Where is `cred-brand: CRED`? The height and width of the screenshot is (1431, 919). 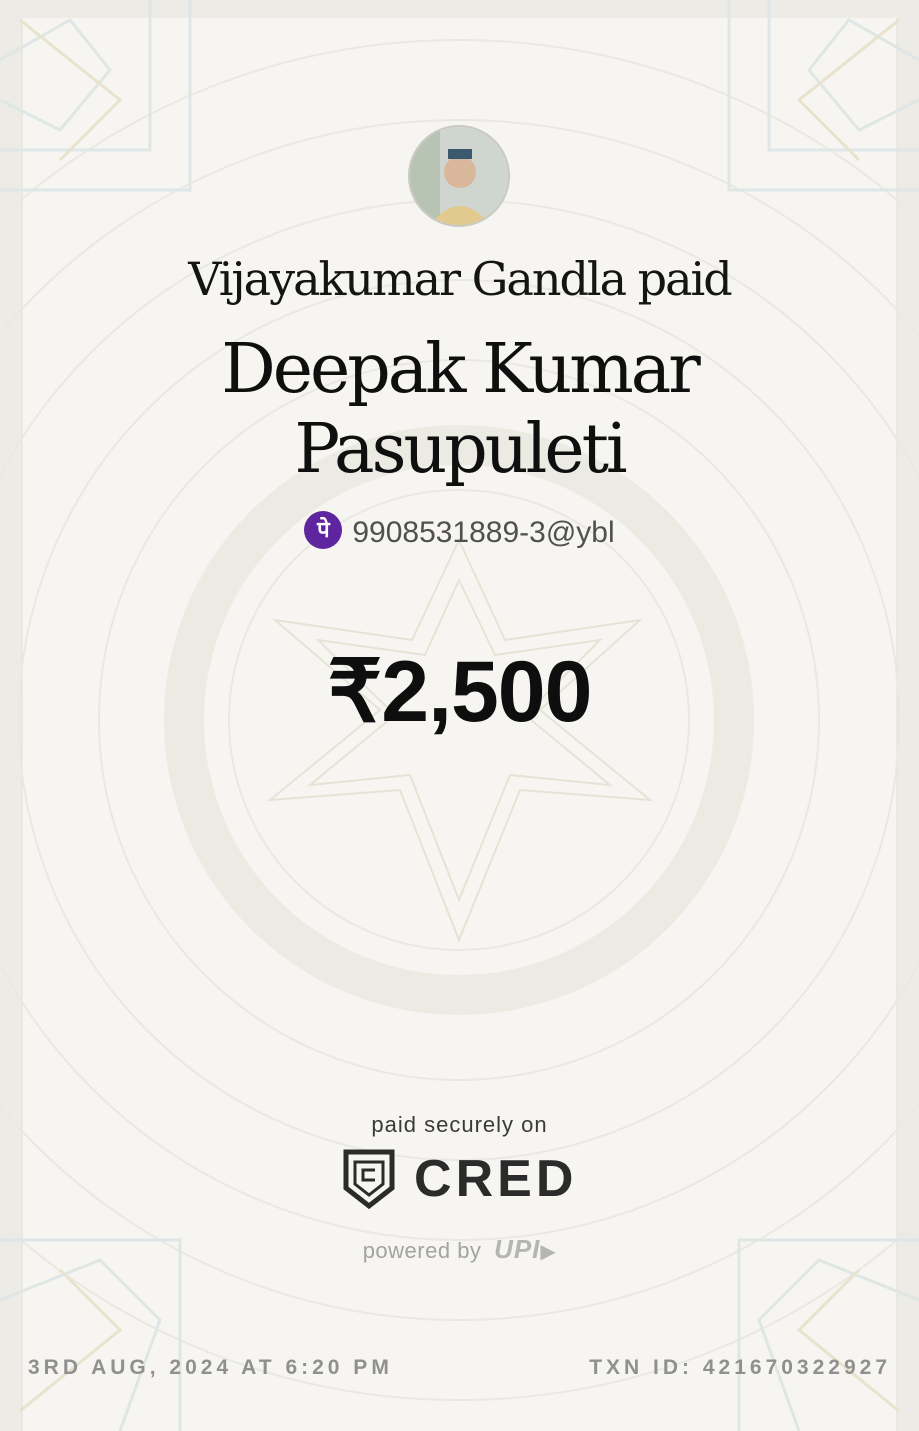 cred-brand: CRED is located at coordinates (459, 1179).